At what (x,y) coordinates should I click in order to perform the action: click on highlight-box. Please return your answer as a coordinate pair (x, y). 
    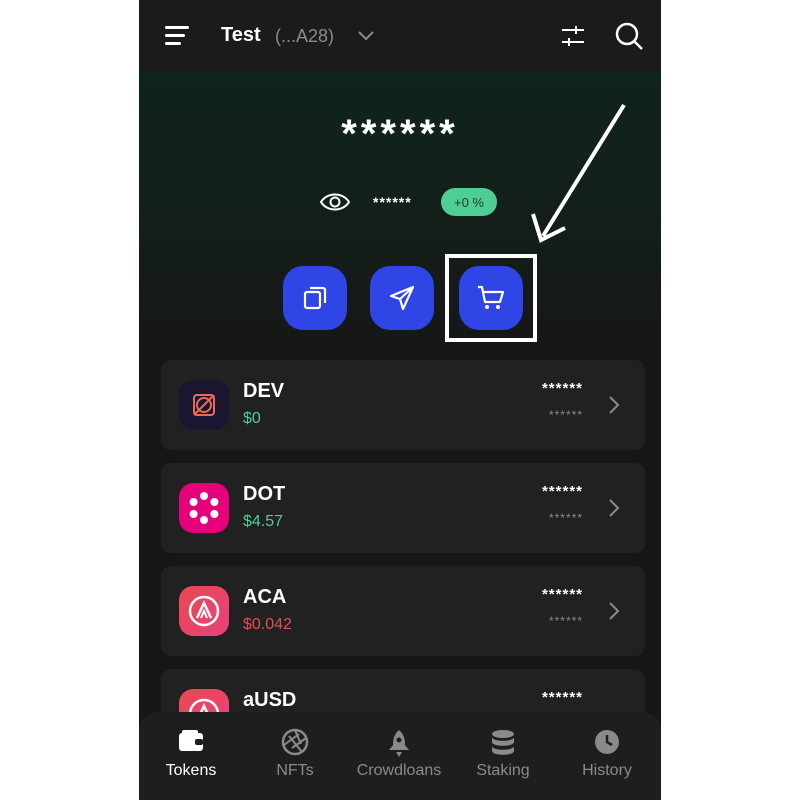
    Looking at the image, I should click on (491, 298).